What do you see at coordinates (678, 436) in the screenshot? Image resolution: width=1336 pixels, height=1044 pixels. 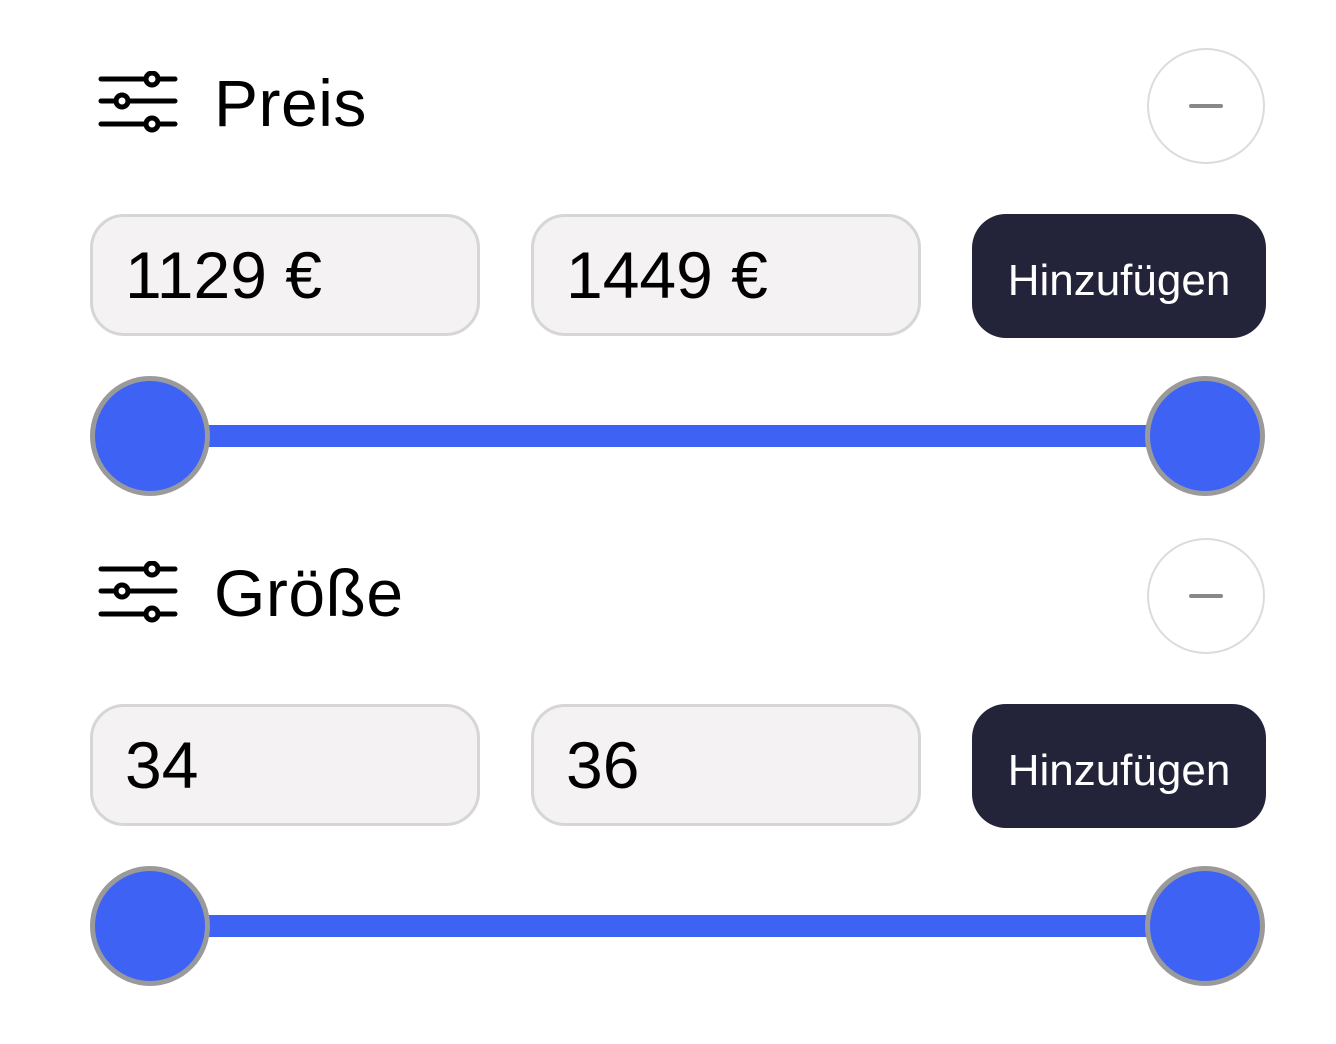 I see `price-slider-track` at bounding box center [678, 436].